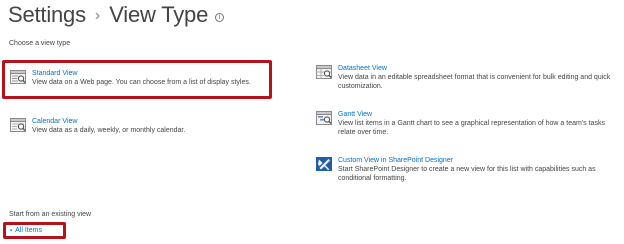  Describe the element at coordinates (50, 214) in the screenshot. I see `start-from-existing-view-label: Start from an existing view` at that location.